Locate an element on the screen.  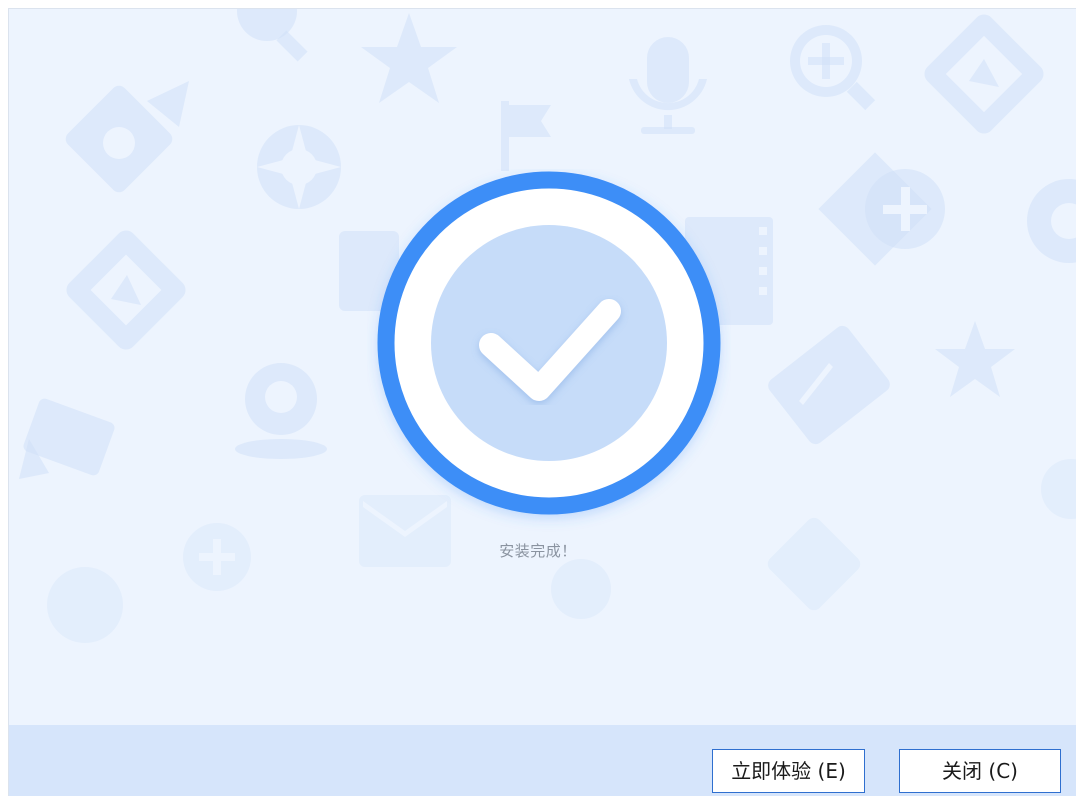
success-inner-circle is located at coordinates (549, 343).